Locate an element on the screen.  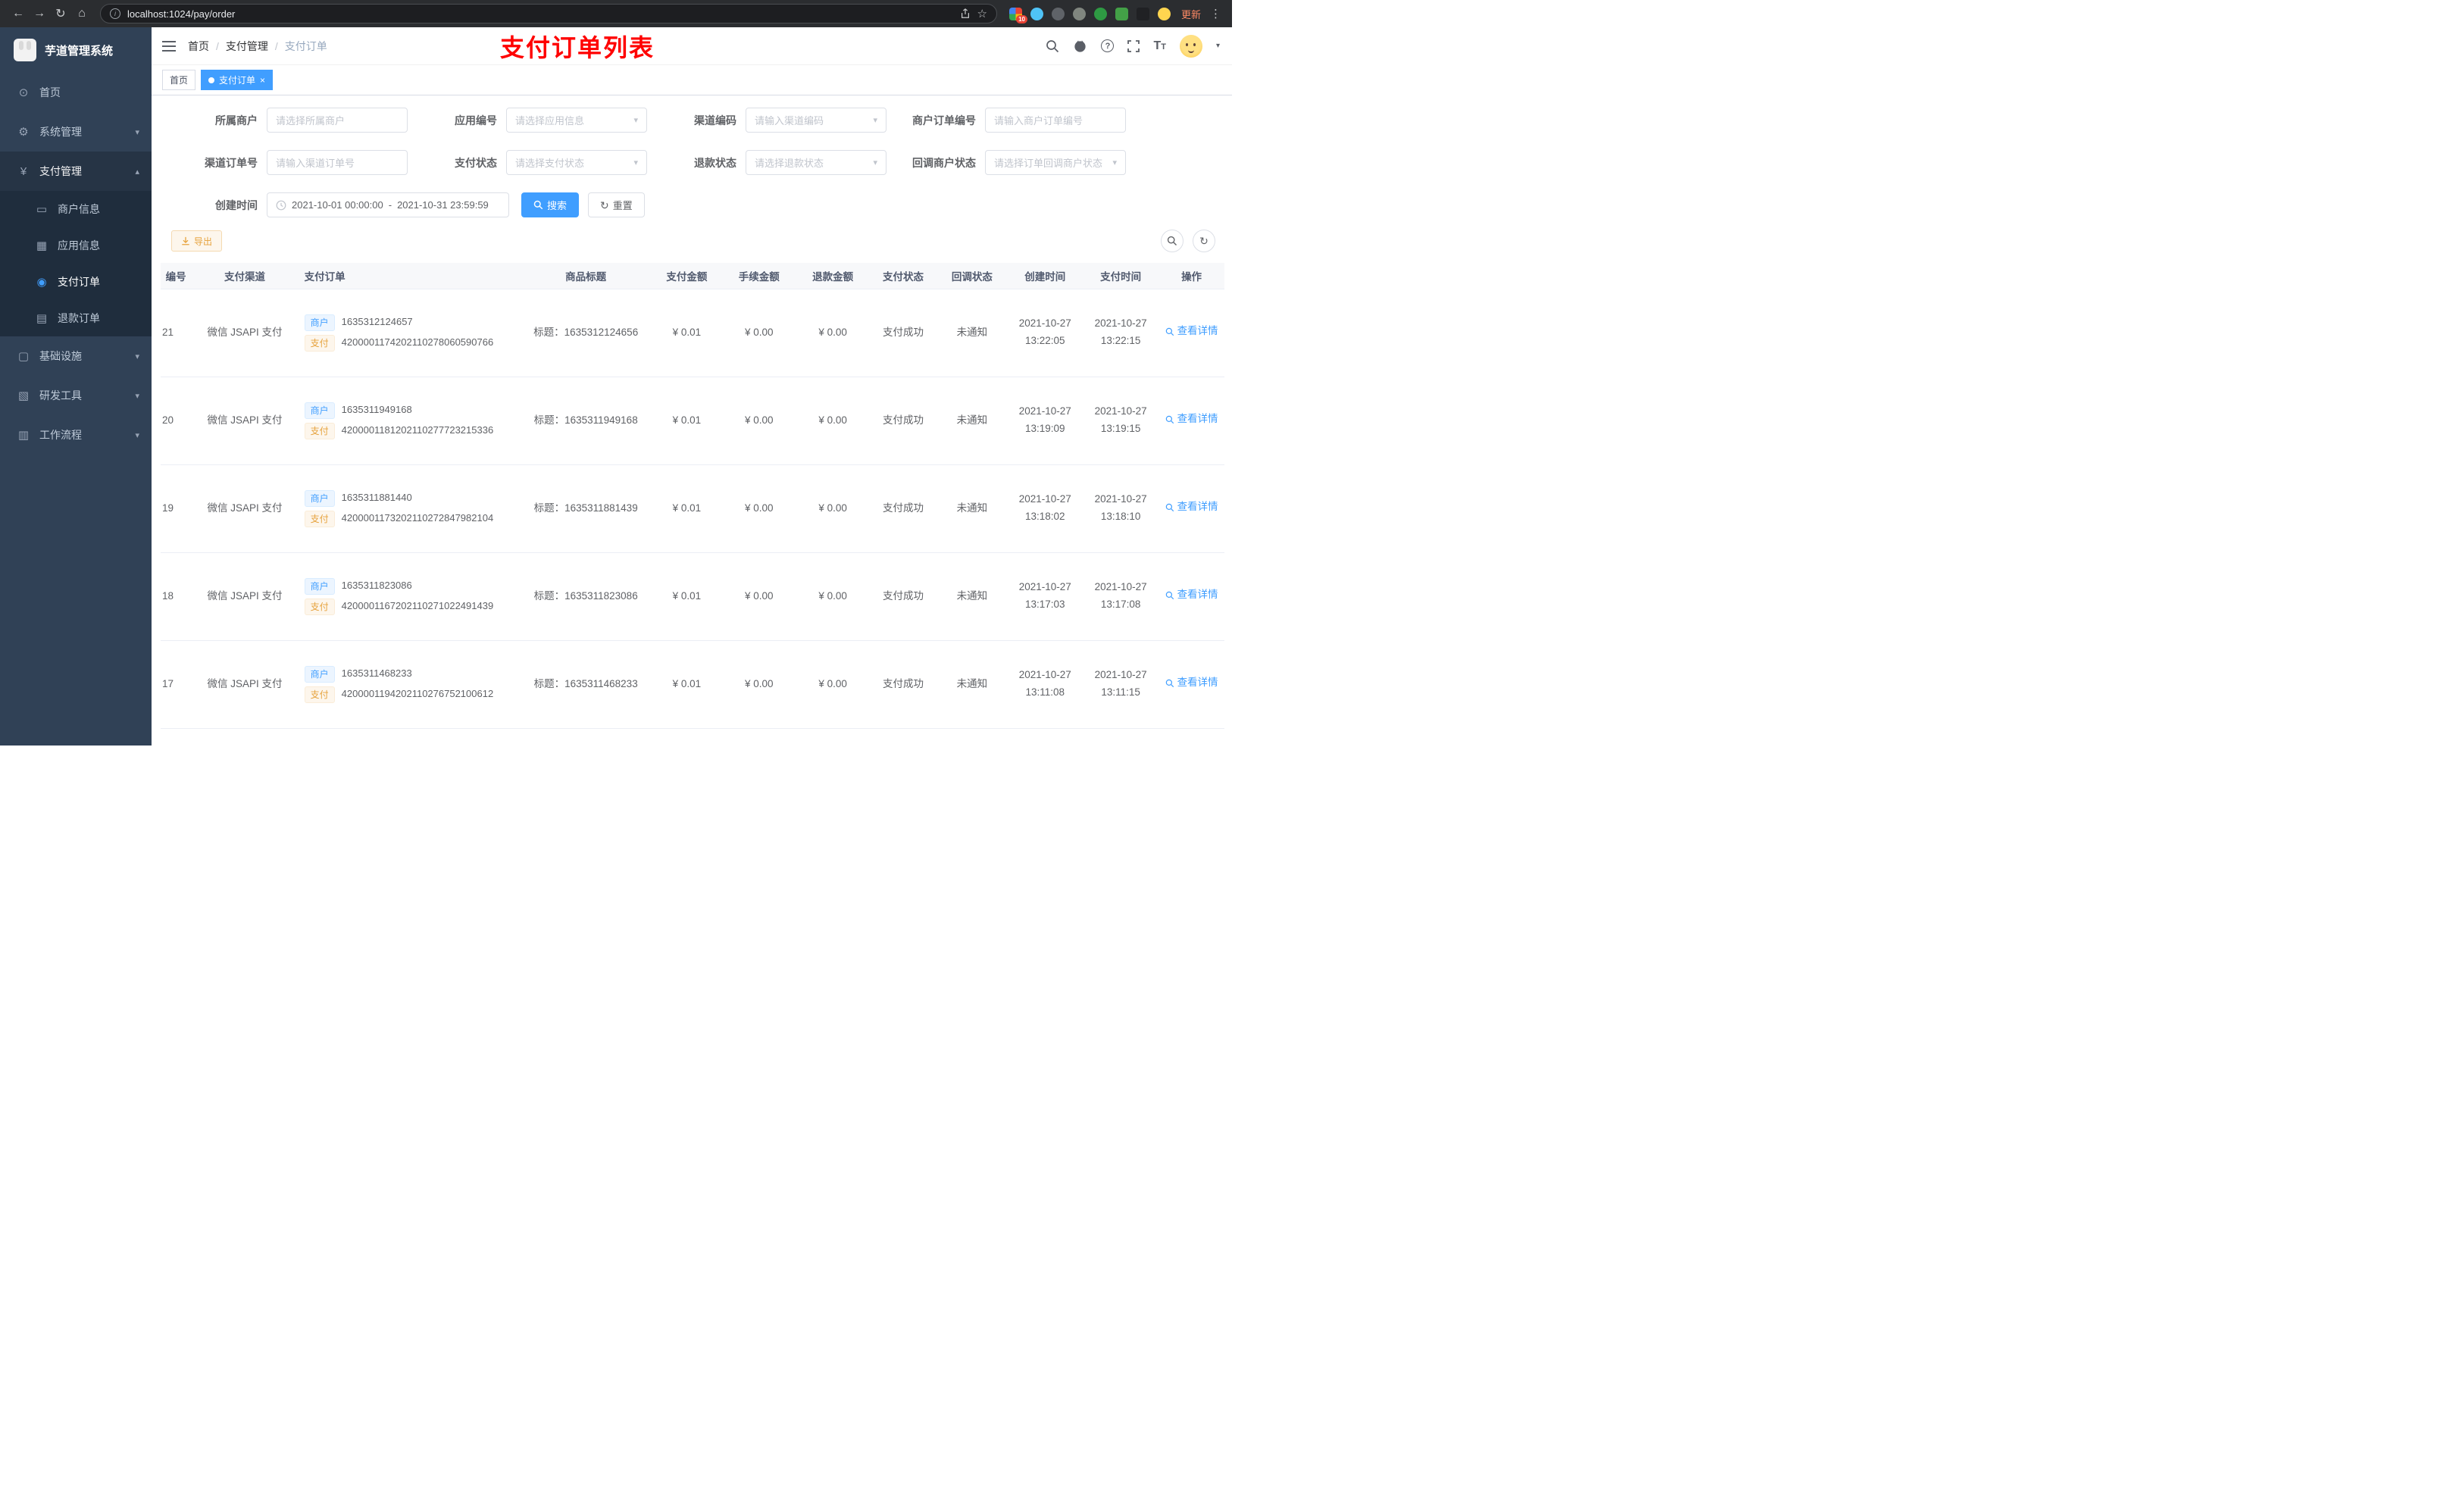
filter-select-app-no: 请选择应用信息 ▾ is located at coordinates (576, 120).